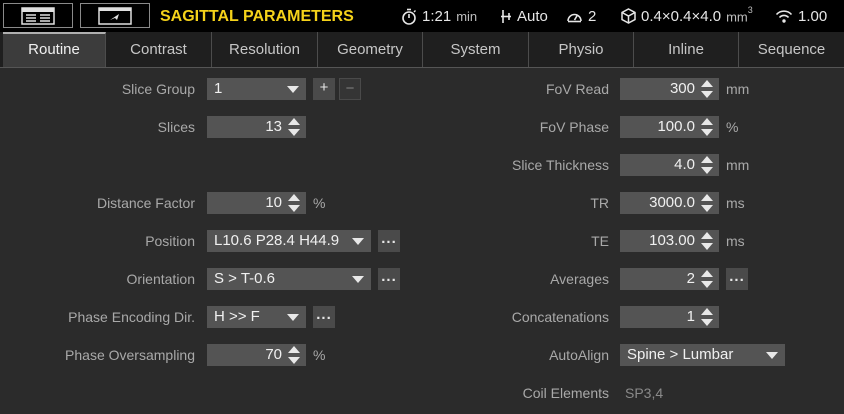 This screenshot has height=414, width=844. I want to click on phase-encoding-label: Phase Encoding Dir., so click(131, 317).